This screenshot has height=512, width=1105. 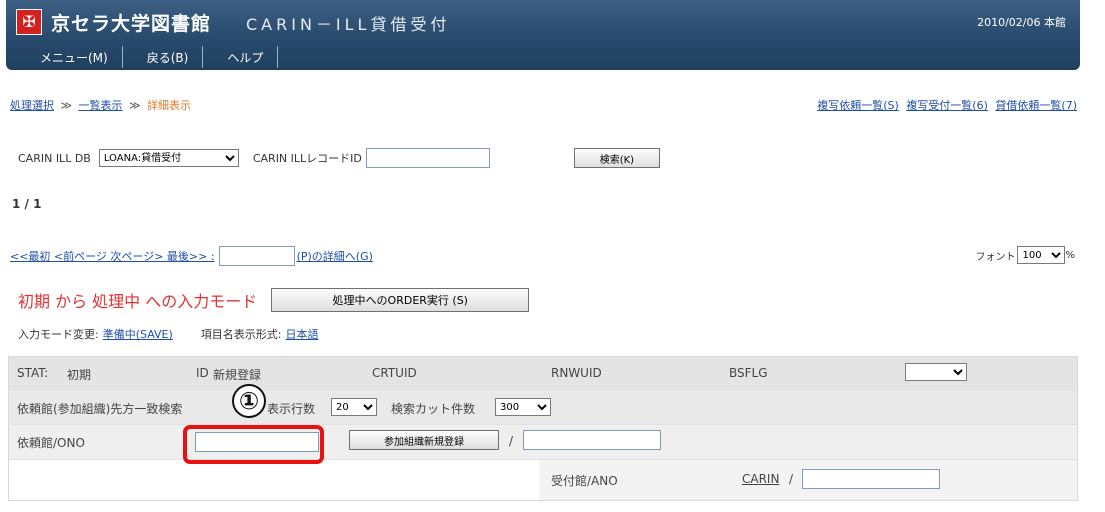 What do you see at coordinates (131, 24) in the screenshot?
I see `app-title: 京セラ大学図書館` at bounding box center [131, 24].